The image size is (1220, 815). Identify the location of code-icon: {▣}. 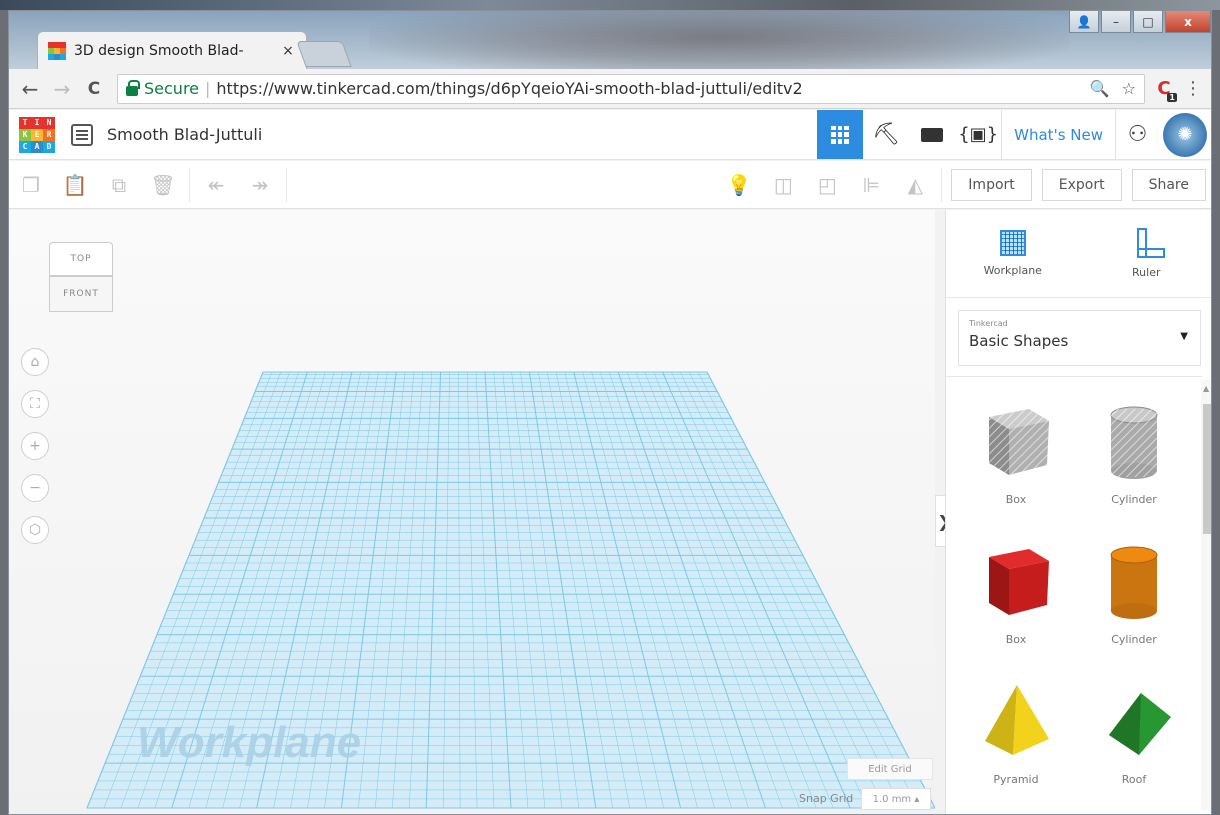
(978, 134).